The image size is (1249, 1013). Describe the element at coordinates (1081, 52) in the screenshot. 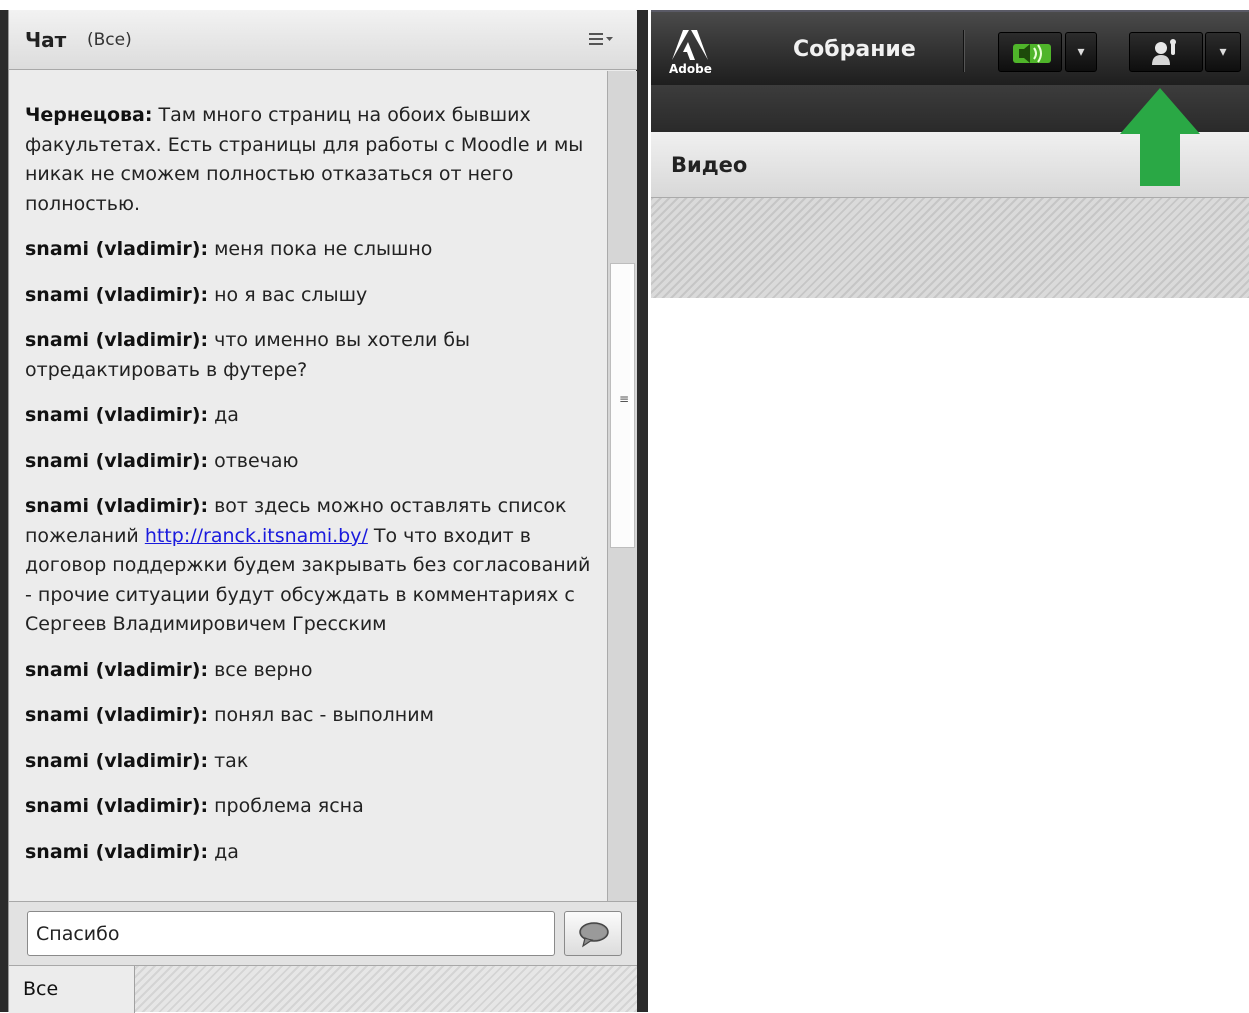

I see `speaker-dropdown: ▾` at that location.